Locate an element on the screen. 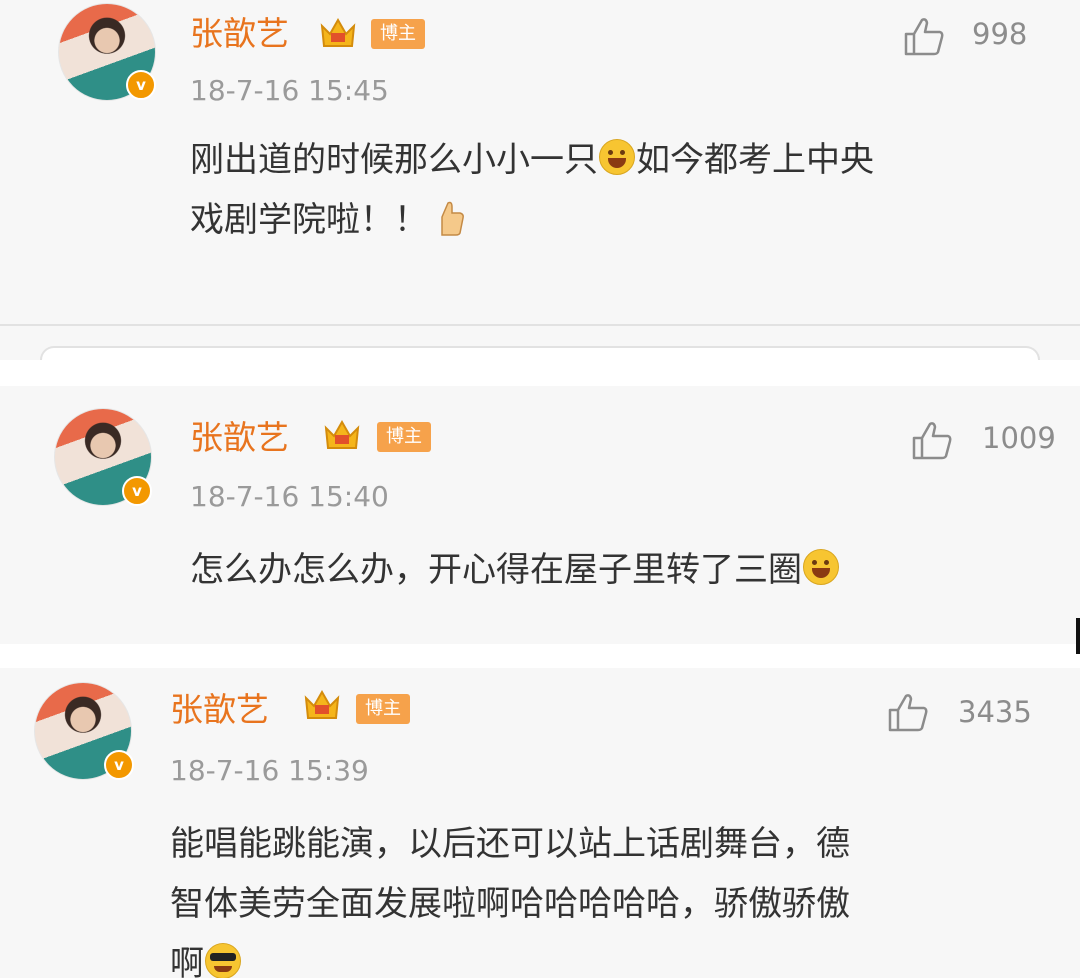 This screenshot has height=978, width=1080. comment-line: 能唱能跳能演，以后还可以站上话剧舞台，德 is located at coordinates (510, 844).